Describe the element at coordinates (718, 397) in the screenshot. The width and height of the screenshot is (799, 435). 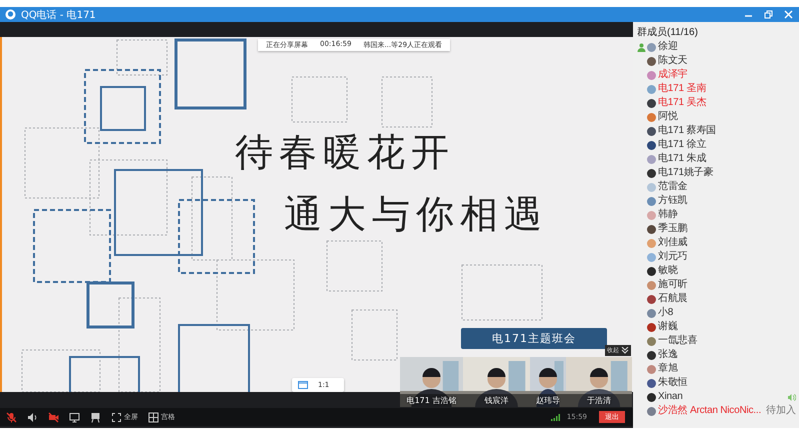
I see `member-item: Xinan` at that location.